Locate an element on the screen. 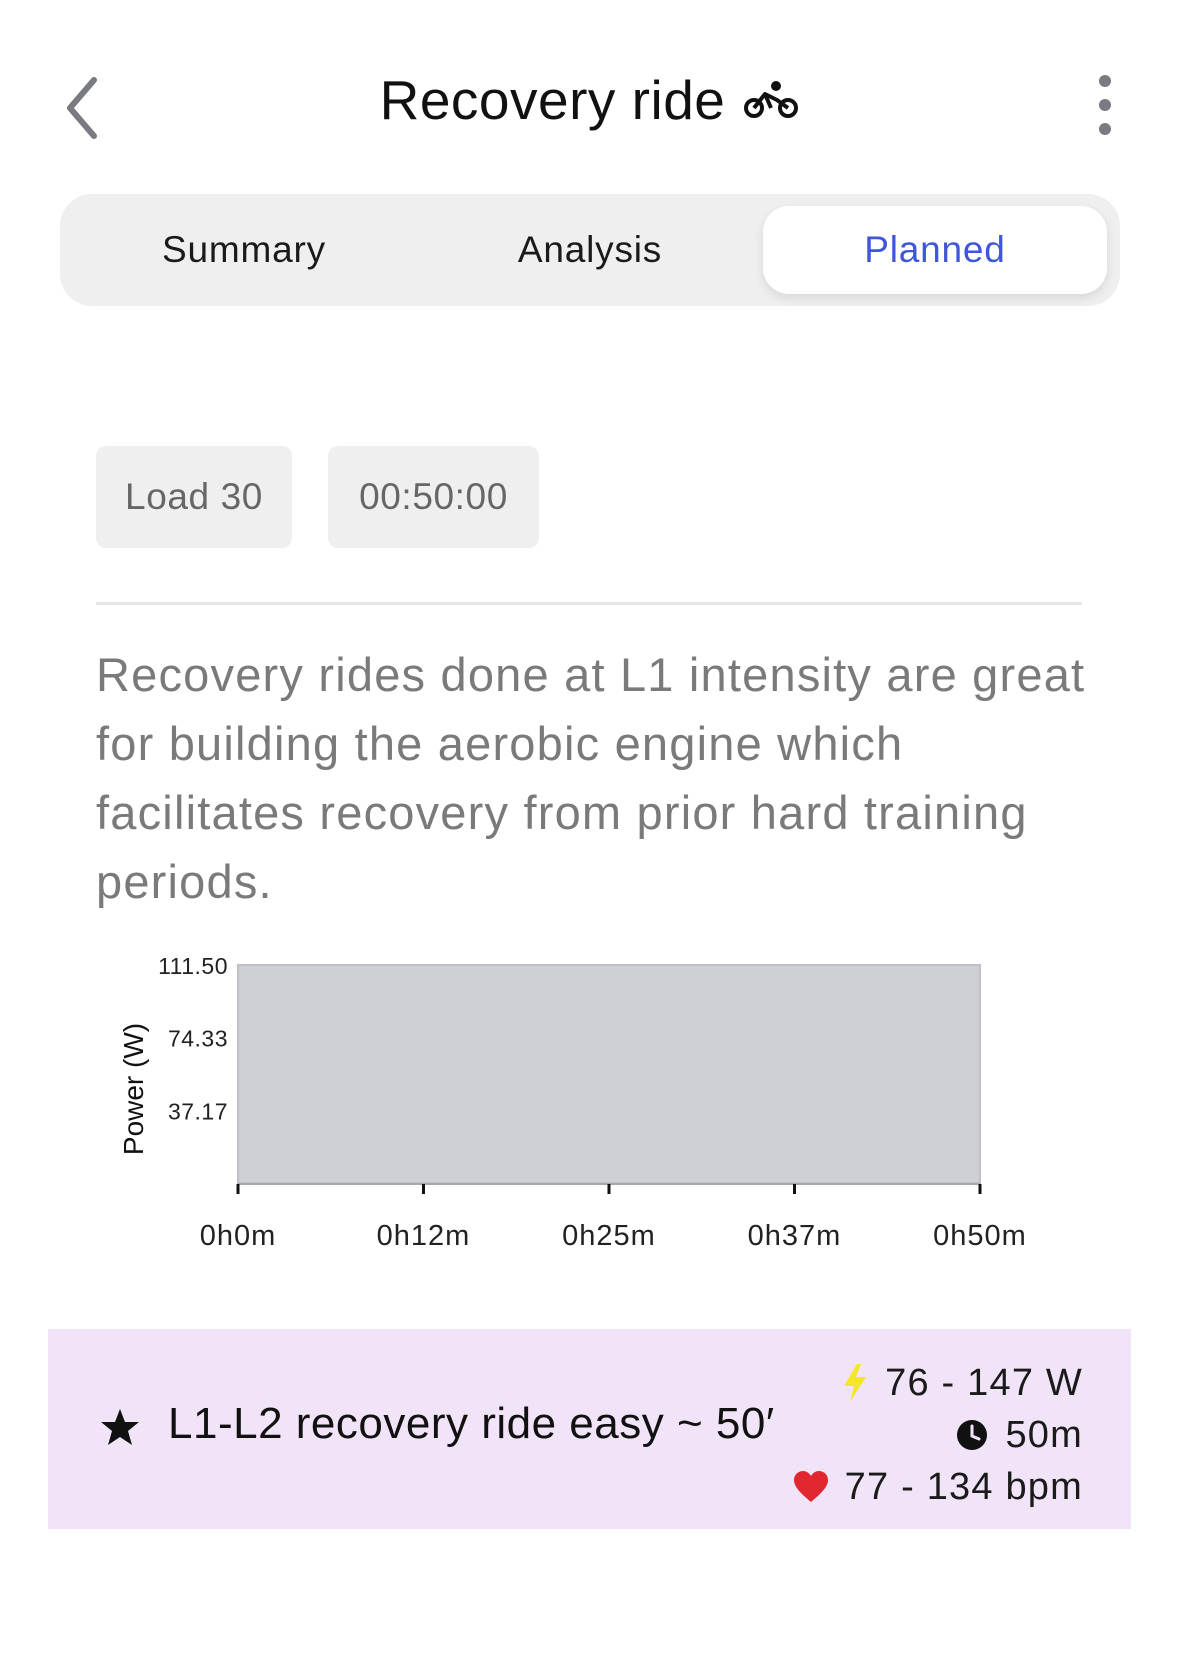 The height and width of the screenshot is (1654, 1179). step-name: L1-L2 recovery ride easy ~ 50′ is located at coordinates (471, 1423).